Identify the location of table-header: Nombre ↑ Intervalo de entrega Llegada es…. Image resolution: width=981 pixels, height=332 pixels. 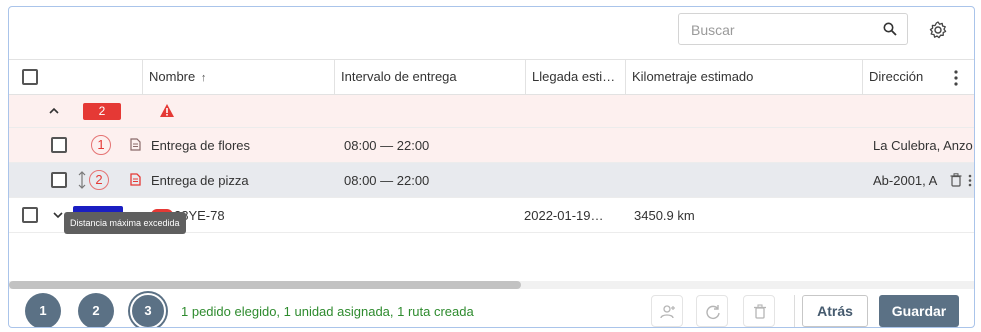
(491, 77).